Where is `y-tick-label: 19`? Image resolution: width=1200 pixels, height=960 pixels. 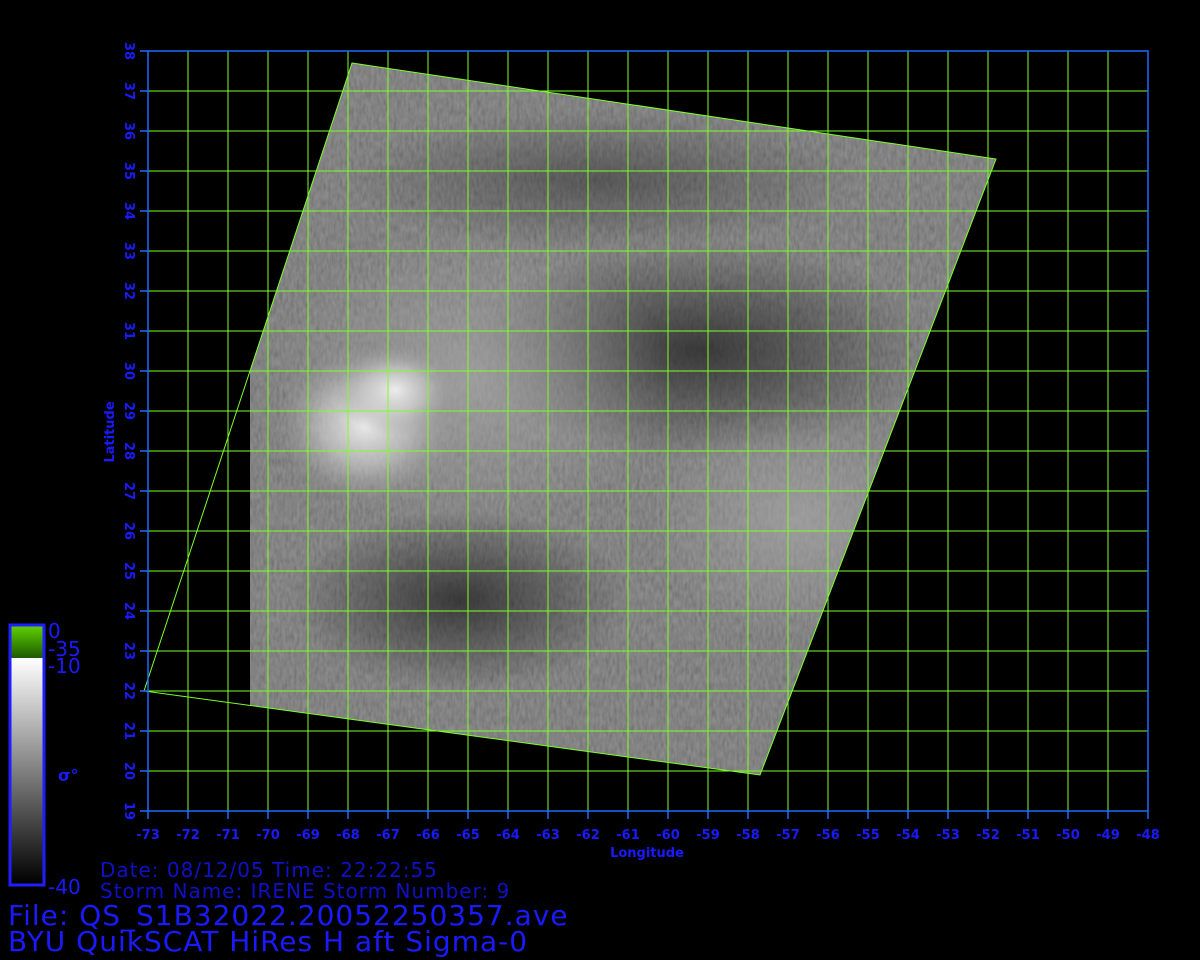
y-tick-label: 19 is located at coordinates (128, 811).